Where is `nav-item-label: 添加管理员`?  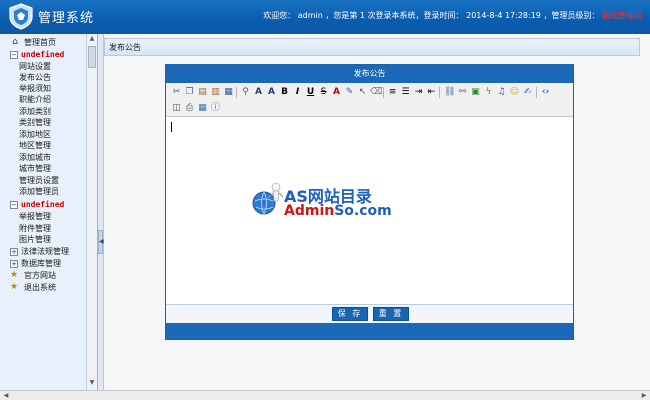
nav-item-label: 添加管理员 is located at coordinates (39, 191).